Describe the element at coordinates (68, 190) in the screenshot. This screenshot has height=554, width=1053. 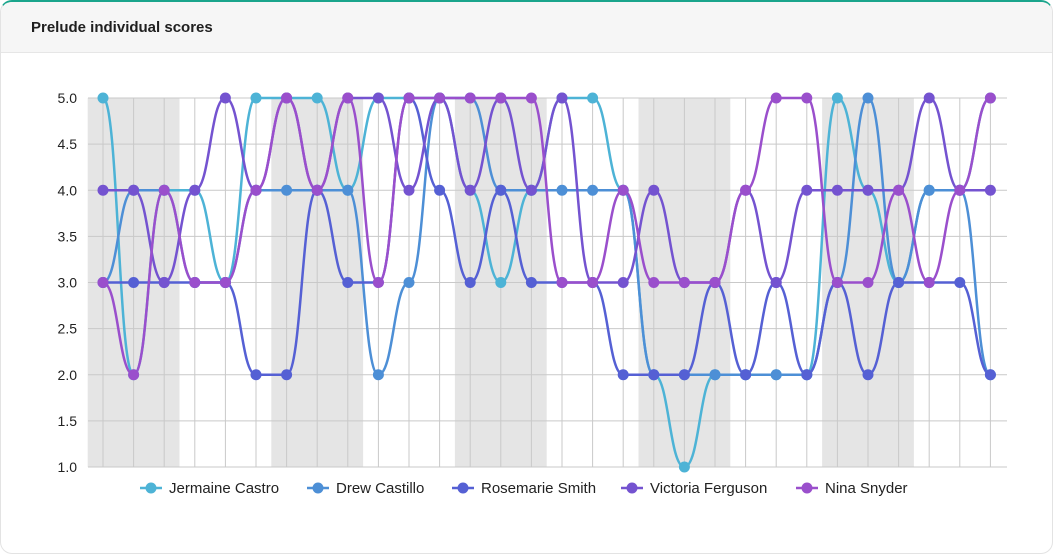
I see `y-tick-label: 4.0` at that location.